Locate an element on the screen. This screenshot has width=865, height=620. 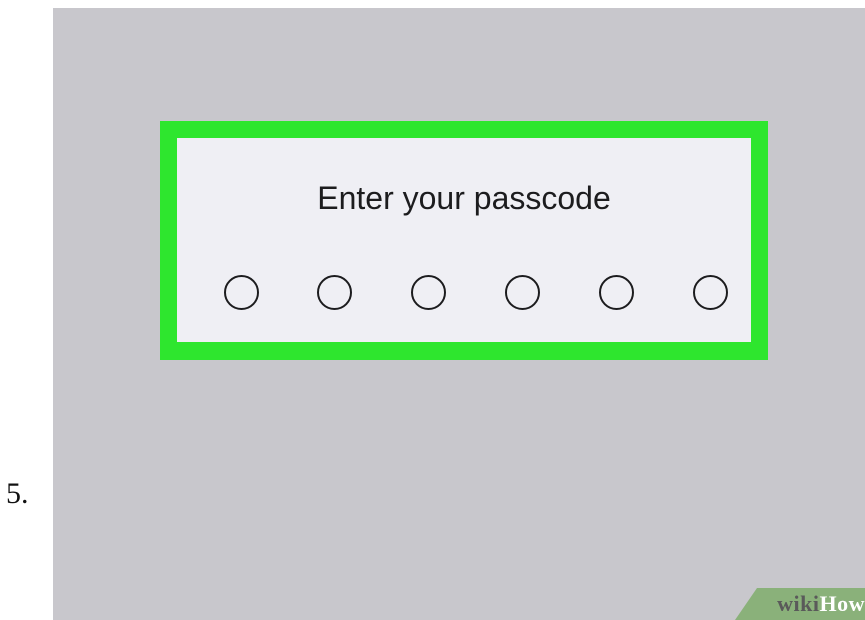
watermark-how: How is located at coordinates (842, 603).